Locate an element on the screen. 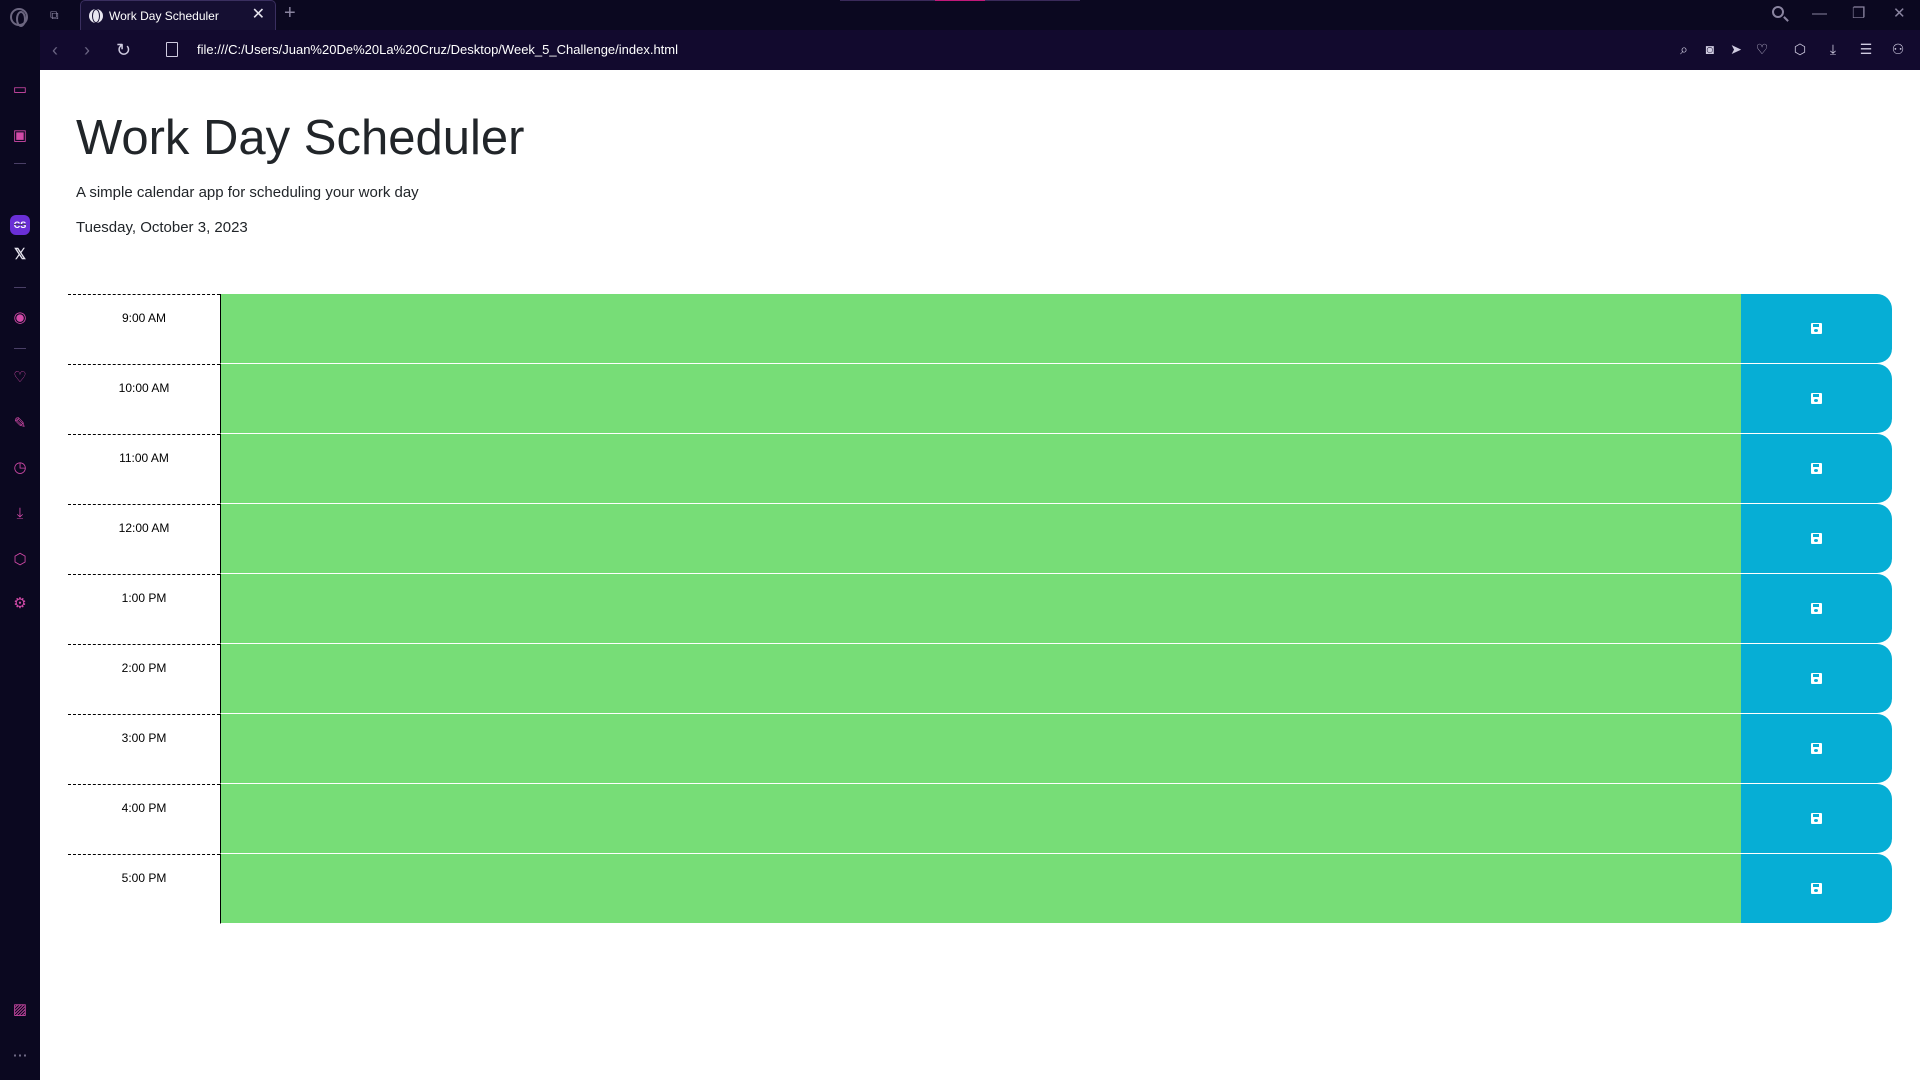  settings-gear-icon: ⚙ is located at coordinates (20, 604).